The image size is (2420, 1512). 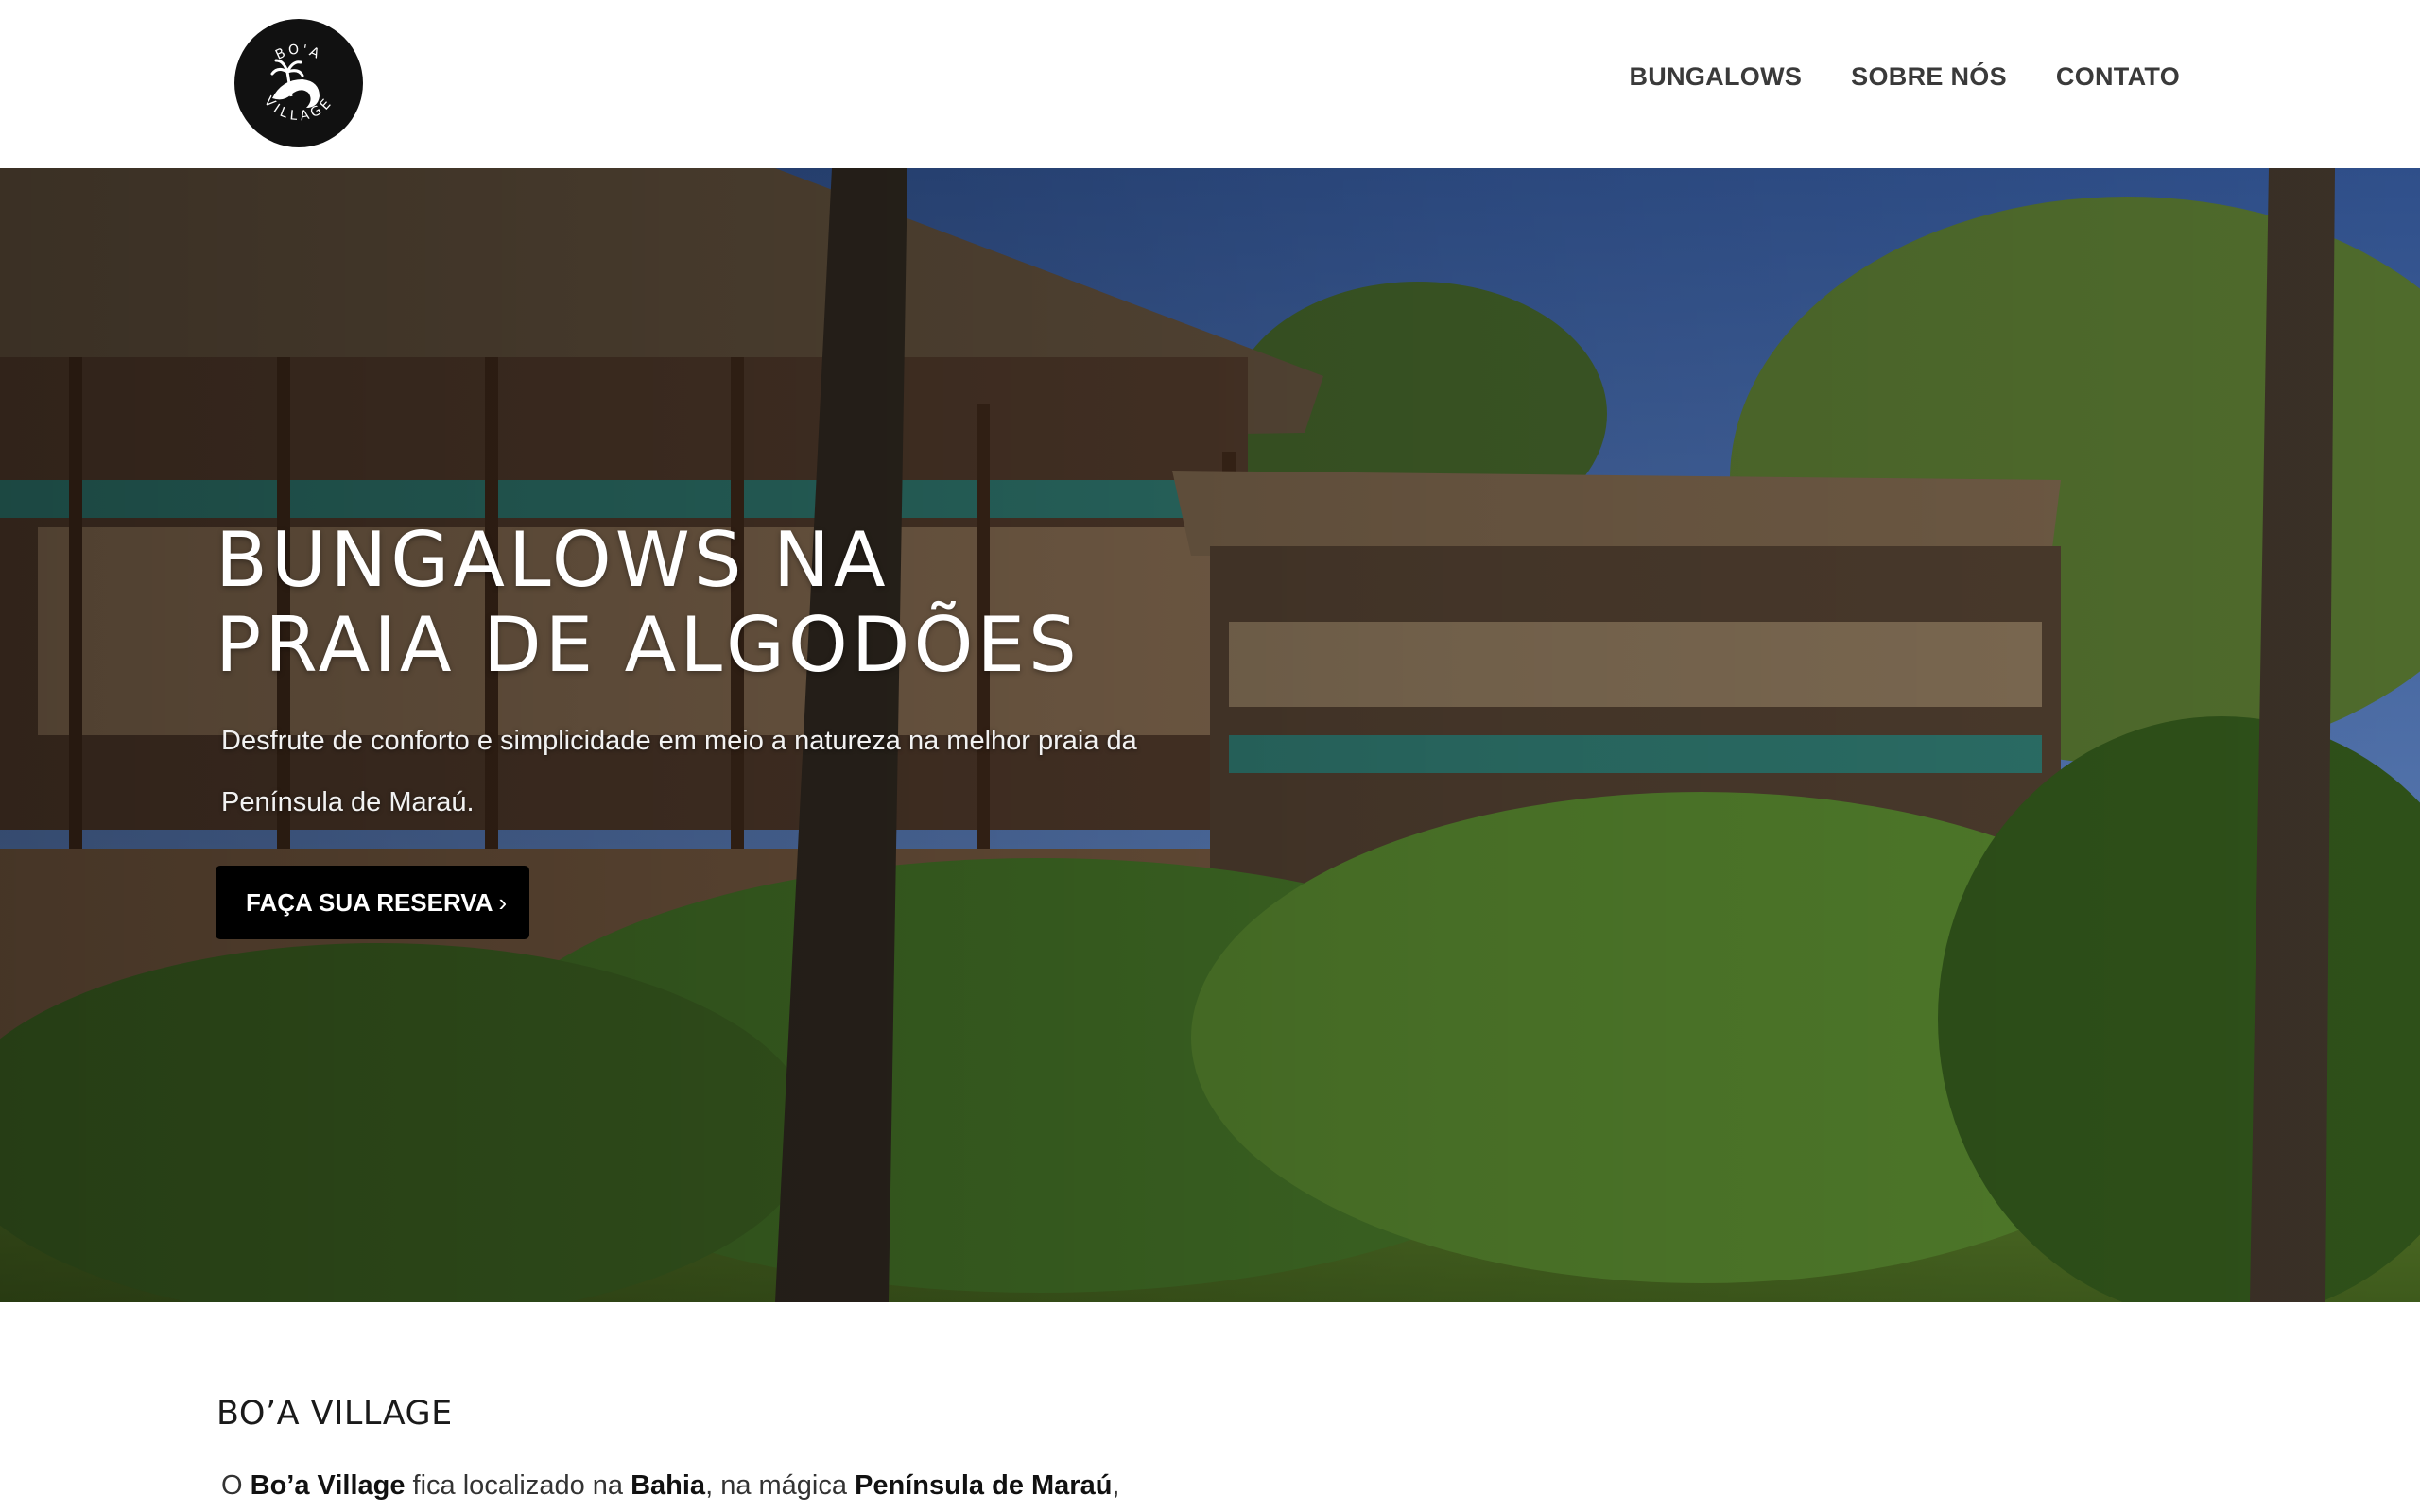 I want to click on palm-wave-logo-icon: BO'A VILLAGE, so click(x=298, y=83).